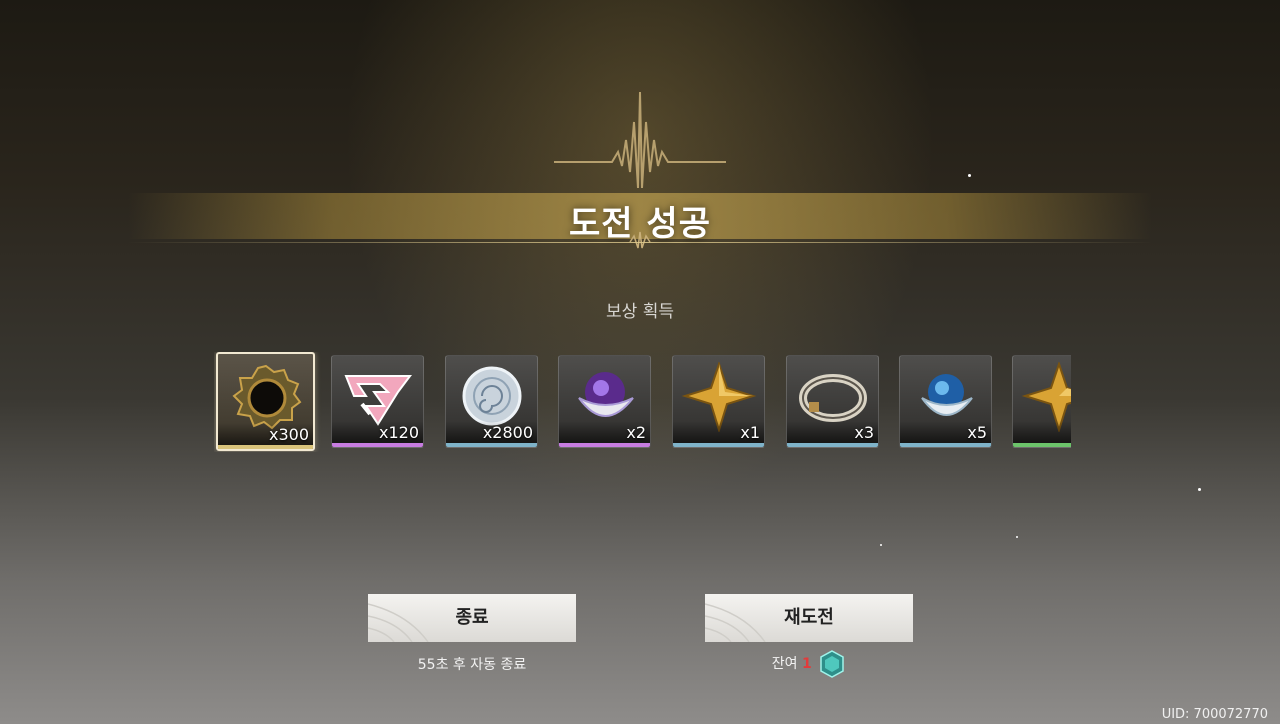 The image size is (1280, 724). I want to click on reward-item: x3, so click(832, 401).